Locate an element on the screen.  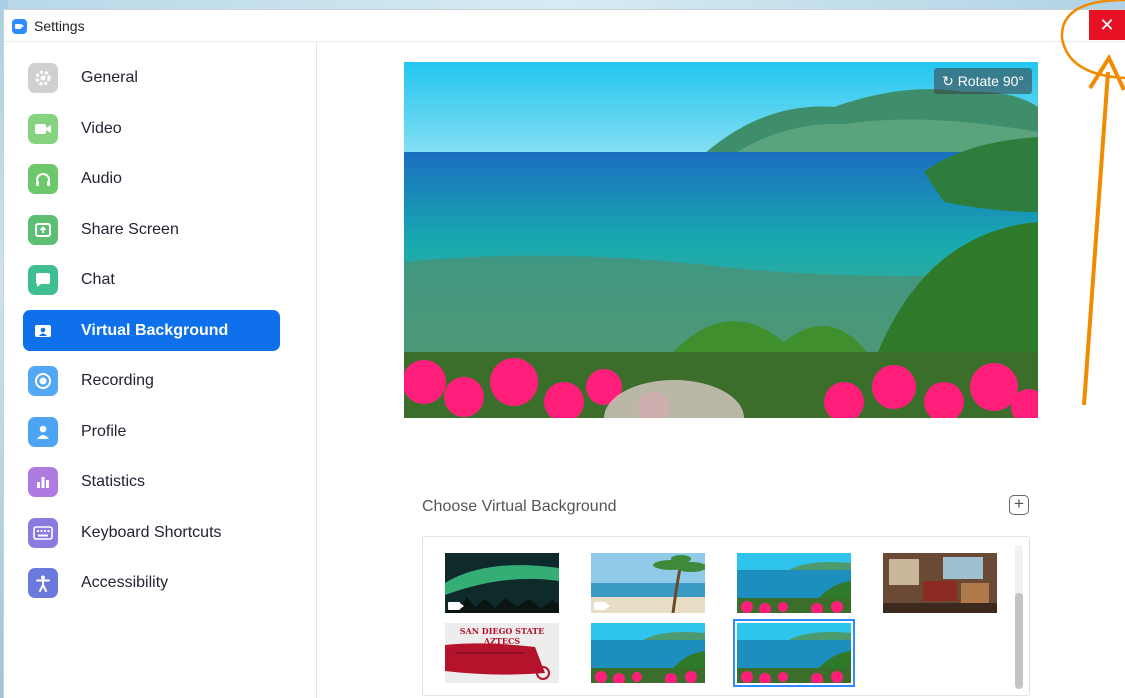
sidebar-item-label: Chat is located at coordinates (98, 279).